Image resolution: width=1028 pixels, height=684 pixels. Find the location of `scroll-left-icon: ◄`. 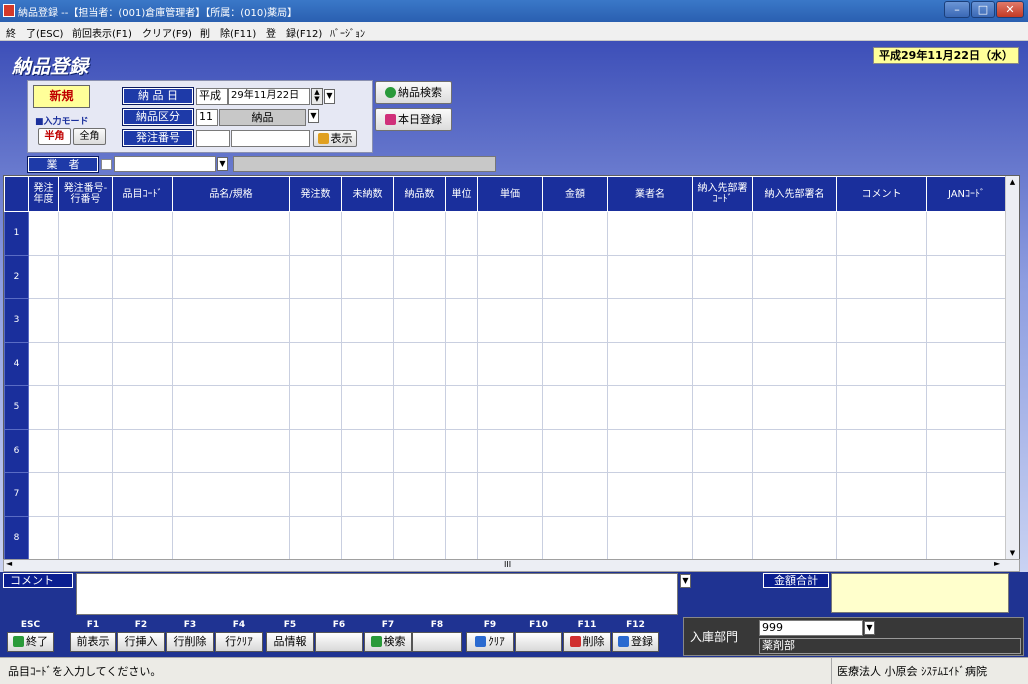

scroll-left-icon: ◄ is located at coordinates (9, 563).